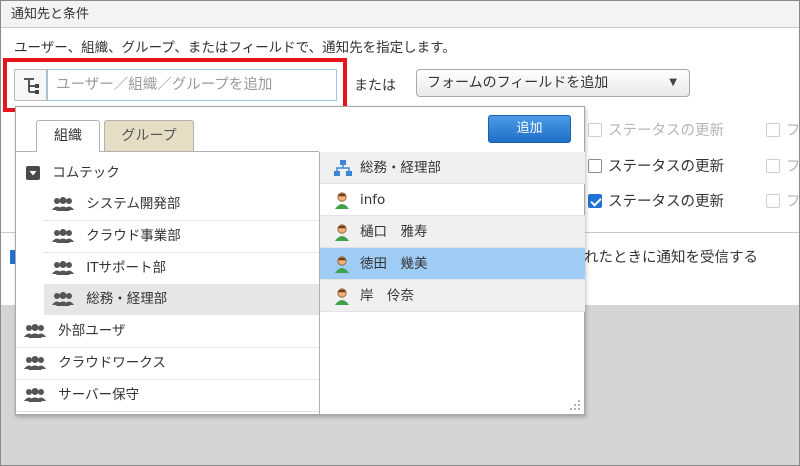 The width and height of the screenshot is (800, 466). Describe the element at coordinates (394, 264) in the screenshot. I see `member-label: 徳田 幾美` at that location.